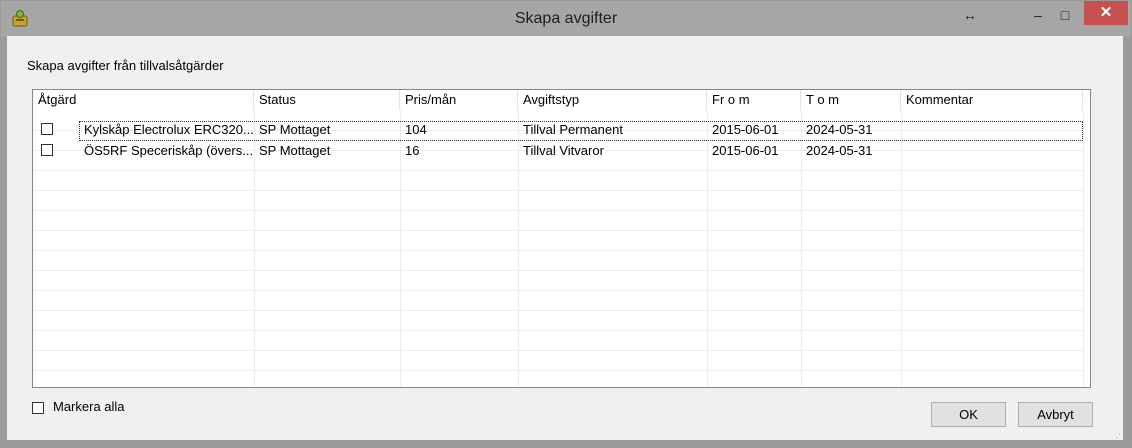 This screenshot has width=1132, height=448. What do you see at coordinates (1106, 13) in the screenshot?
I see `close-button: ✕` at bounding box center [1106, 13].